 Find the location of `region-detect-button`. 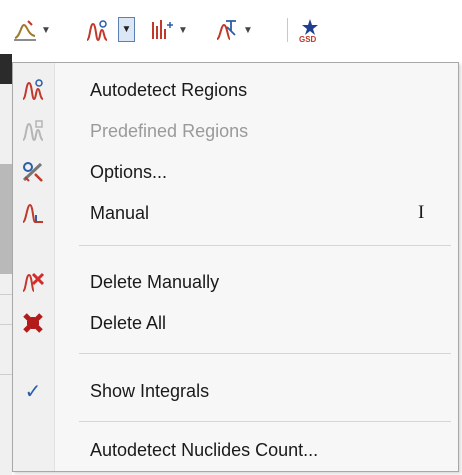

region-detect-button is located at coordinates (97, 31).